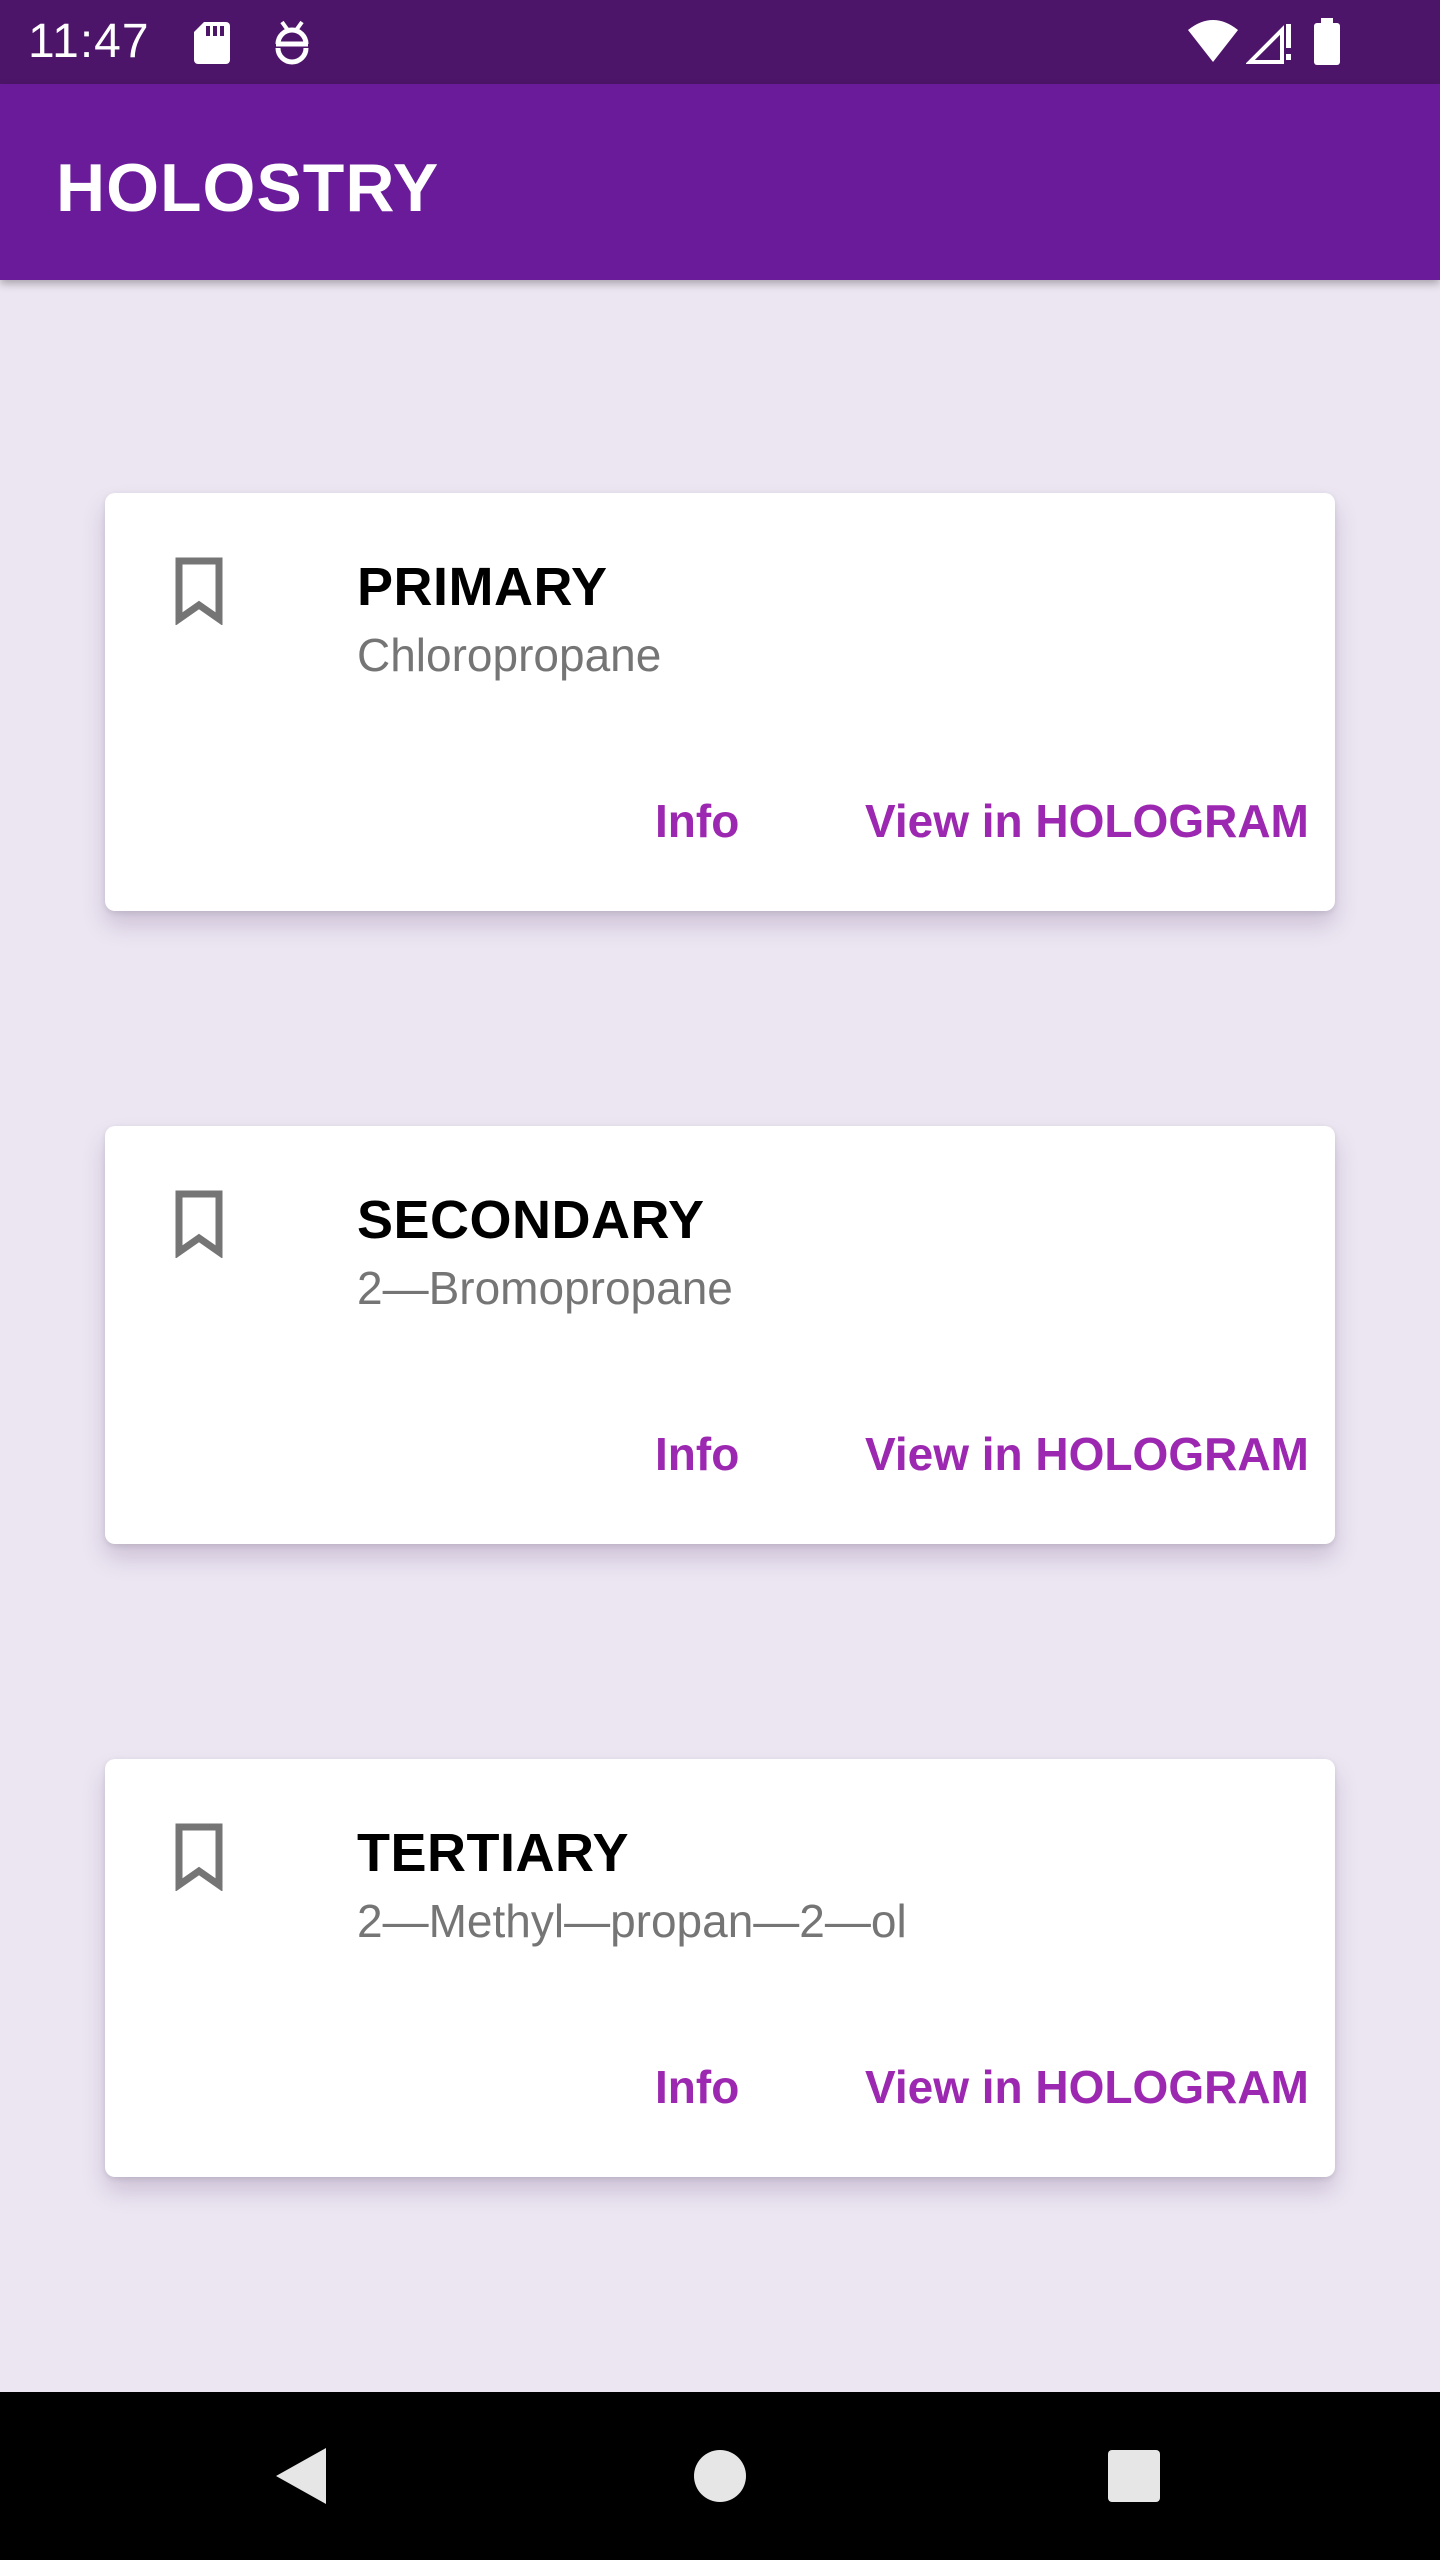 The image size is (1440, 2560). Describe the element at coordinates (302, 2476) in the screenshot. I see `back-icon` at that location.